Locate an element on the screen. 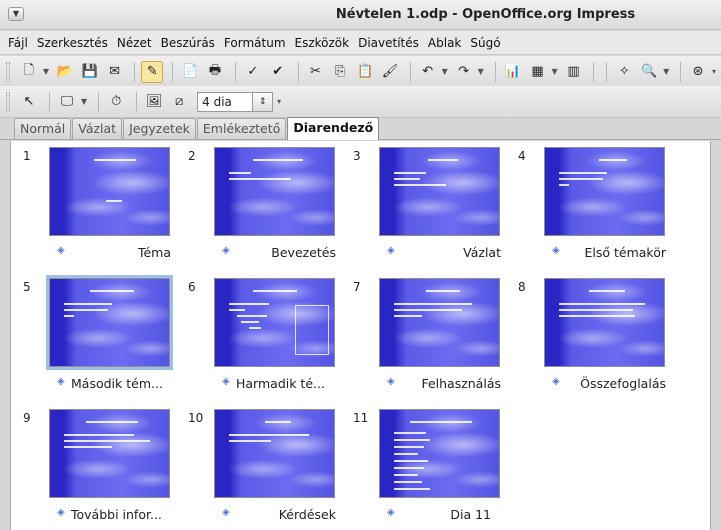 Image resolution: width=721 pixels, height=530 pixels. zoom-dropdown-icon: ▼ is located at coordinates (666, 71).